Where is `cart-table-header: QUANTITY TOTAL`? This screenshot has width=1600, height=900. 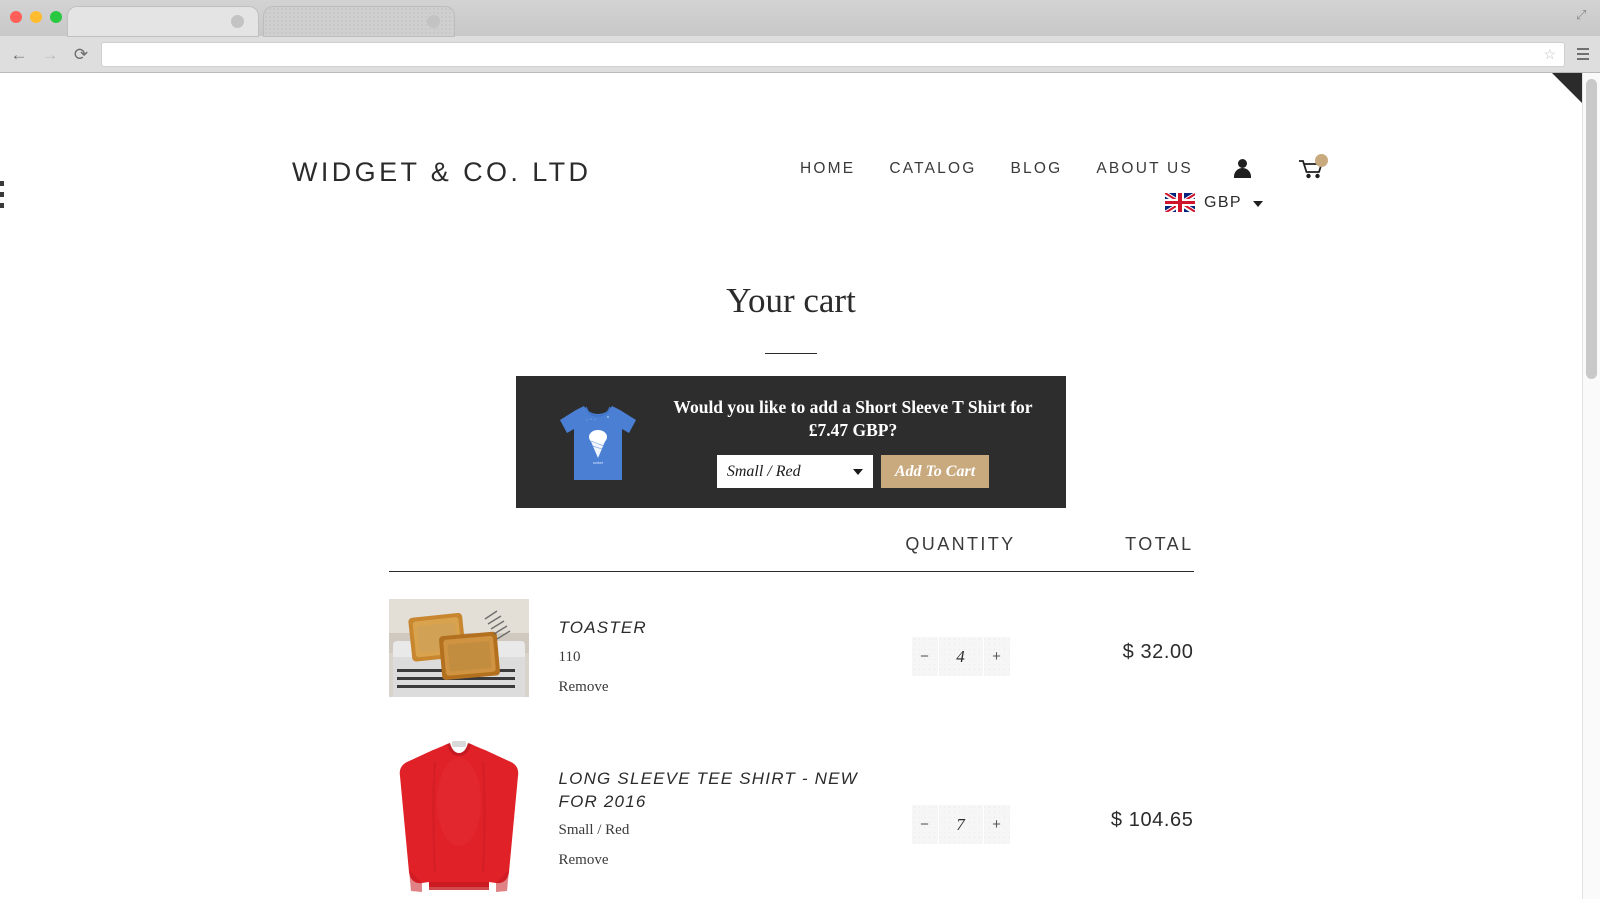 cart-table-header: QUANTITY TOTAL is located at coordinates (791, 553).